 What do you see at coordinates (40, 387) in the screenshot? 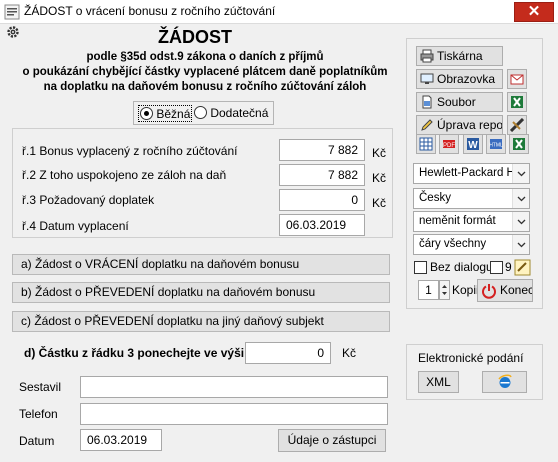
I see `sestavil-label: Sestavil` at bounding box center [40, 387].